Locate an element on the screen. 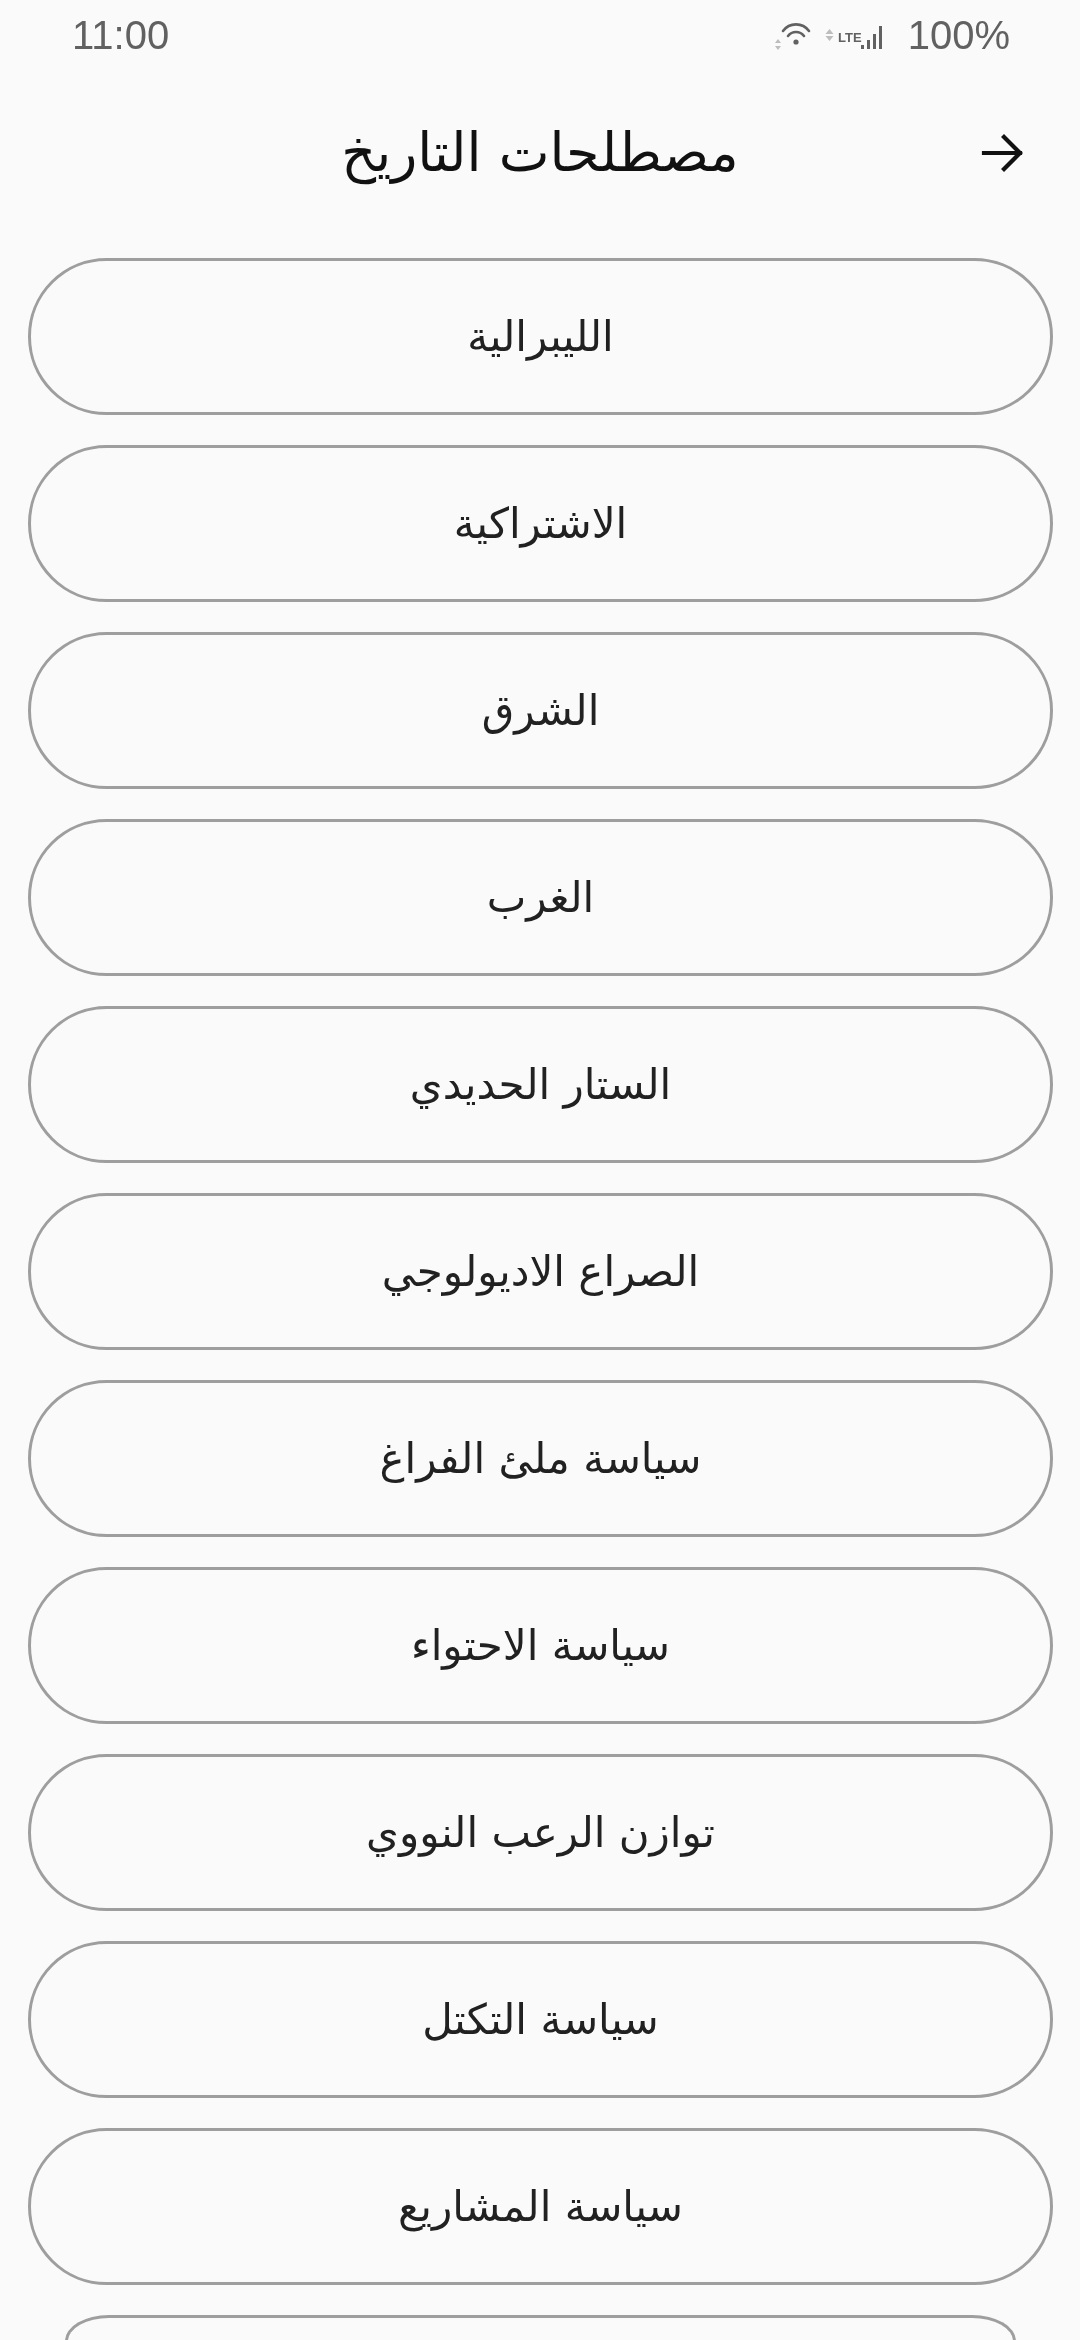 The width and height of the screenshot is (1080, 2340). data-activity-icon is located at coordinates (830, 35).